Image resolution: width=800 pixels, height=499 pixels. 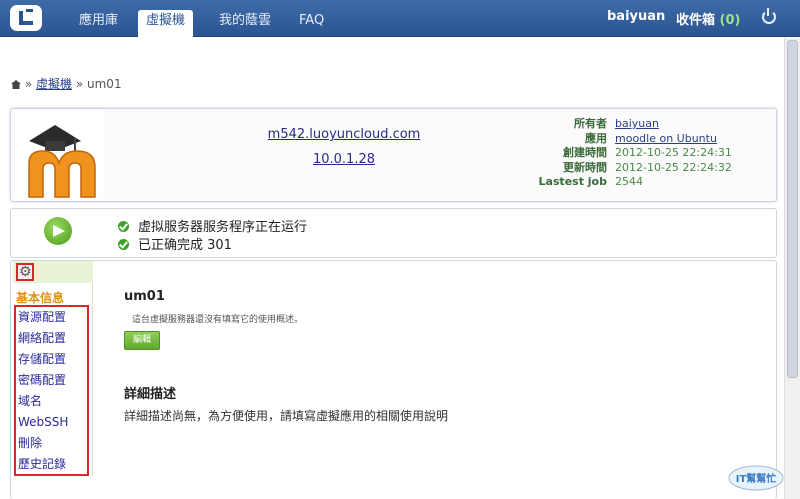 I want to click on side-item-domain: 域名, so click(x=51, y=401).